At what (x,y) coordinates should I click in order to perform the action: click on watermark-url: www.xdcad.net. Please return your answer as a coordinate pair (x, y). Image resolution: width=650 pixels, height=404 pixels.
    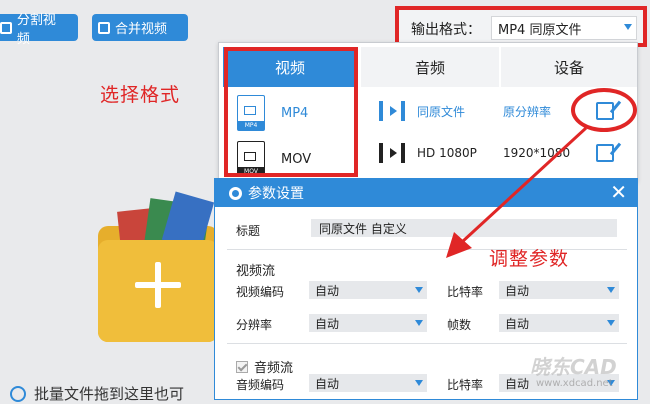
    Looking at the image, I should click on (574, 383).